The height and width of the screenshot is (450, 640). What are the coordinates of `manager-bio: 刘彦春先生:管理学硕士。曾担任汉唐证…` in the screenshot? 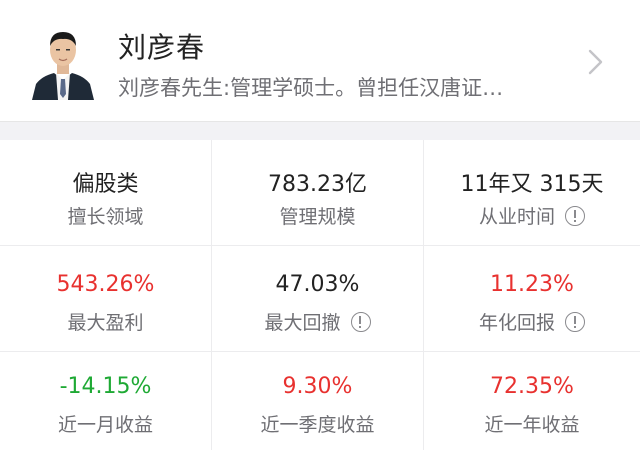 It's located at (311, 88).